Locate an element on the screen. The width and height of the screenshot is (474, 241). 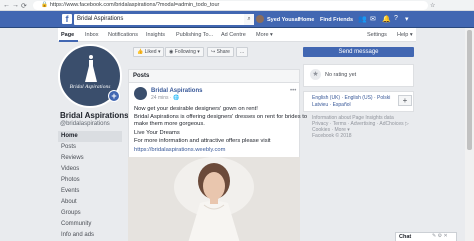
bookmark-star-icon: ☆ is located at coordinates (432, 5).